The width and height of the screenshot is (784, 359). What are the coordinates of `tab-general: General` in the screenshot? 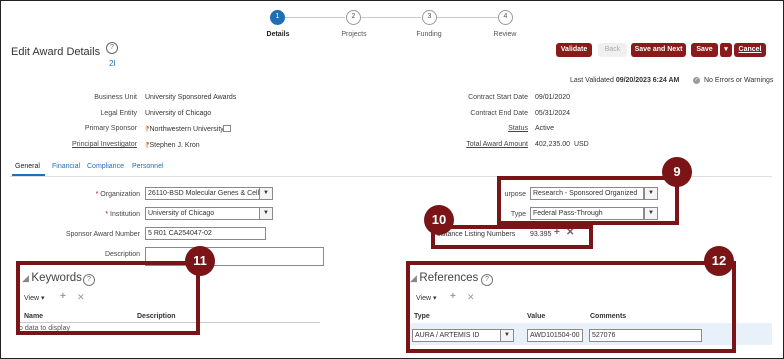 It's located at (27, 166).